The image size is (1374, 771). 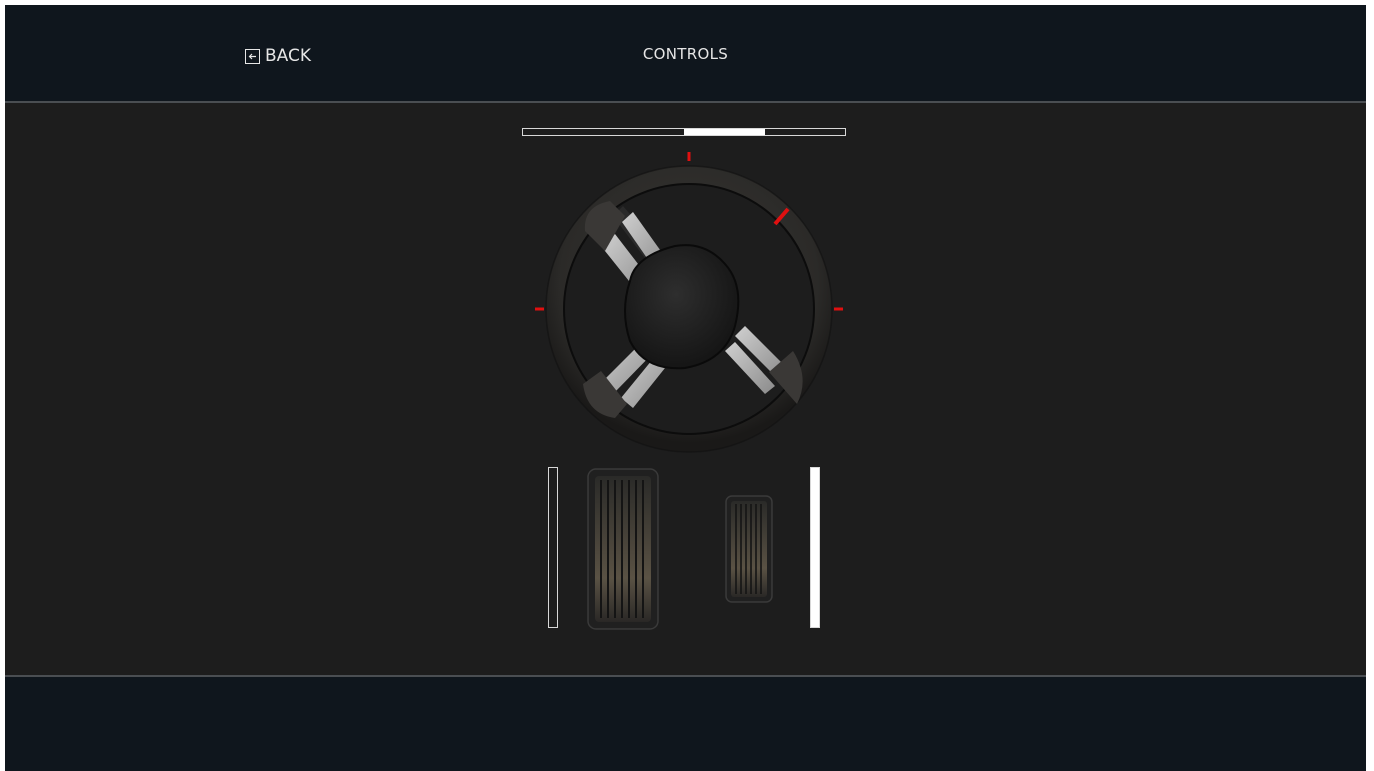 I want to click on throttle-level-fill, so click(x=815, y=547).